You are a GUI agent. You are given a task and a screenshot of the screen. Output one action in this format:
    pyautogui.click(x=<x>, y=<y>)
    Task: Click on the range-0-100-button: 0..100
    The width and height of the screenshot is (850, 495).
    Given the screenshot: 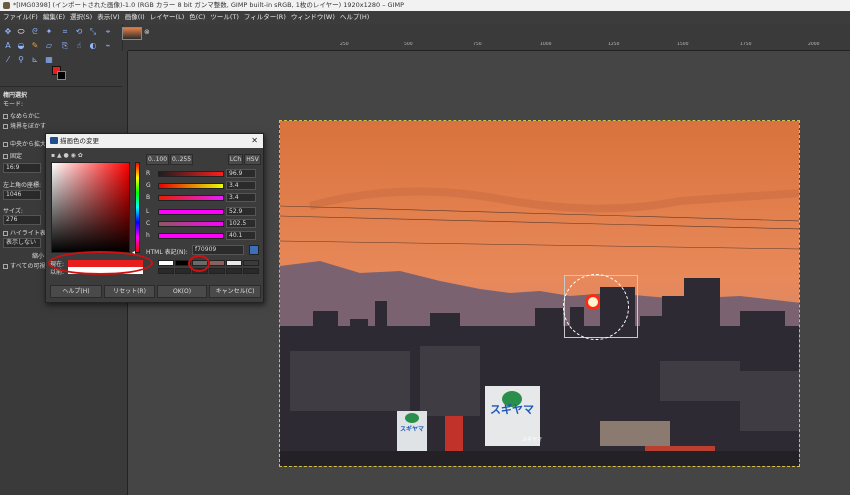 What is the action you would take?
    pyautogui.click(x=157, y=159)
    